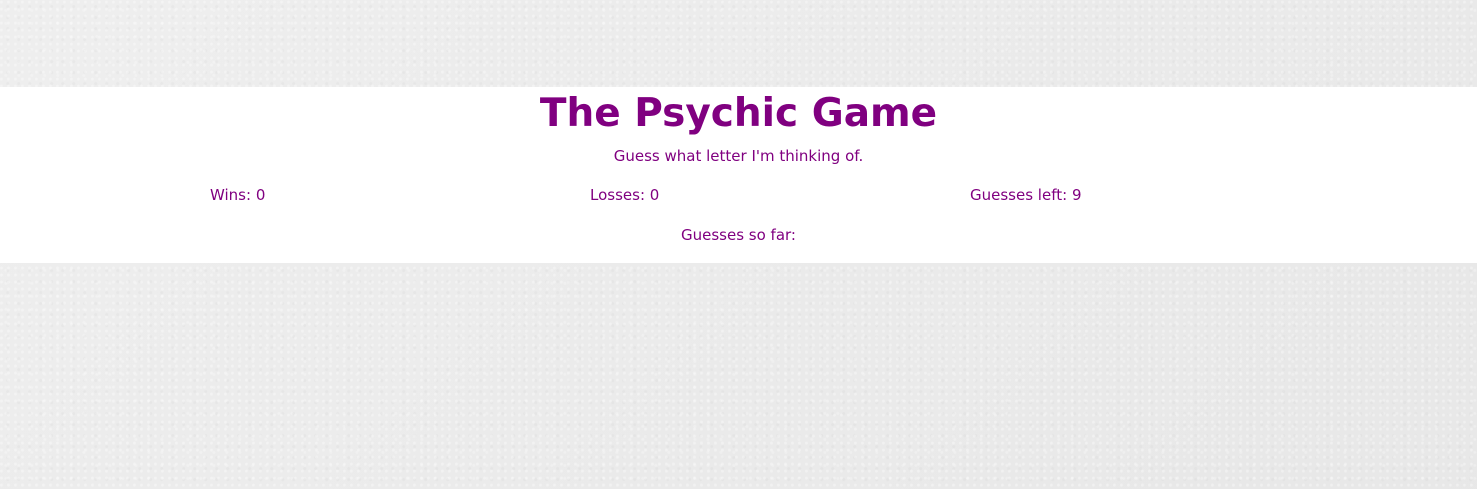 This screenshot has width=1477, height=489. Describe the element at coordinates (738, 113) in the screenshot. I see `game-title: The Psychic Game` at that location.